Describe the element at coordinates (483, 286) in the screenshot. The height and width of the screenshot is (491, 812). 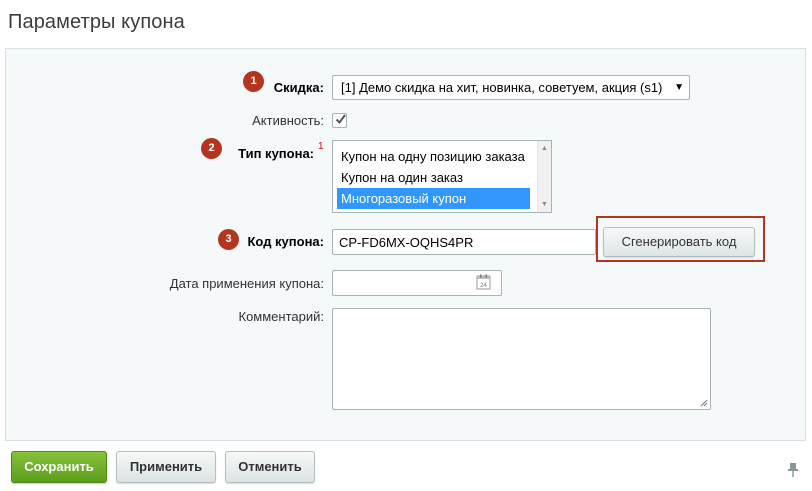
I see `calendar-icon-day: 24` at that location.